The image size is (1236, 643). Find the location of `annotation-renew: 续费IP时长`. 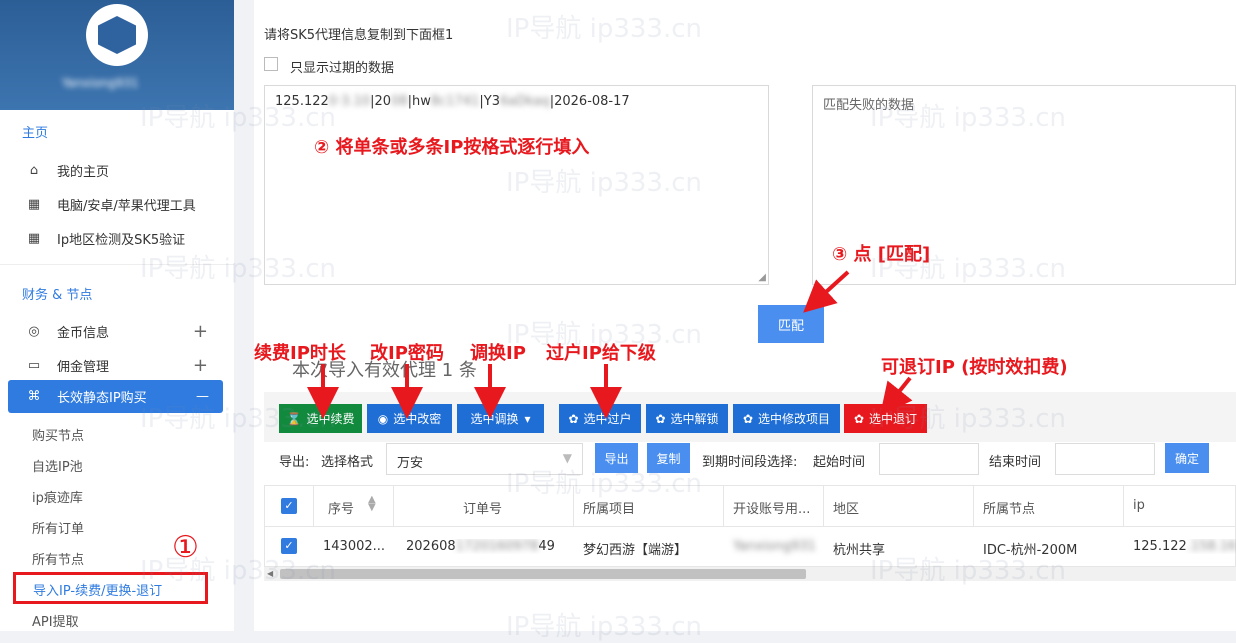

annotation-renew: 续费IP时长 is located at coordinates (300, 353).